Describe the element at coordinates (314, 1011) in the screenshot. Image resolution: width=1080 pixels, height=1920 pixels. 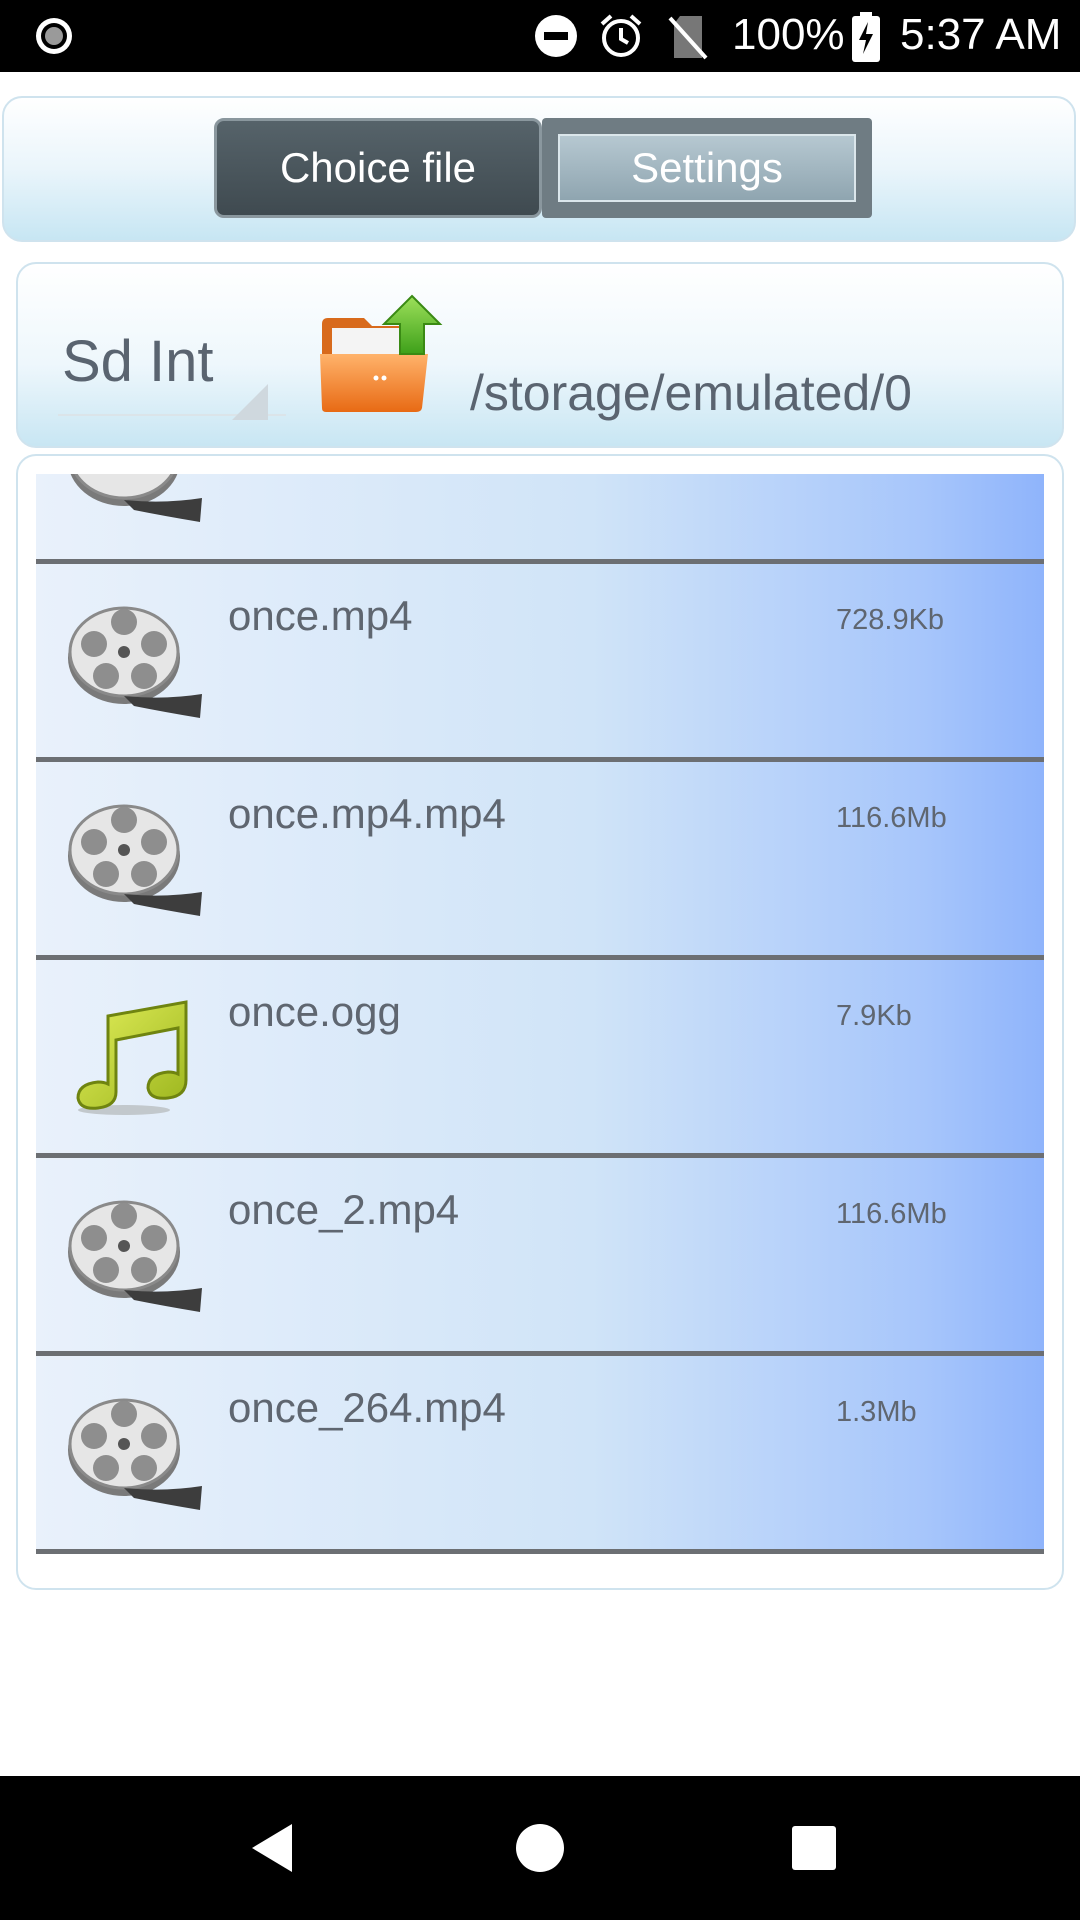
I see `file-name: once.ogg` at that location.